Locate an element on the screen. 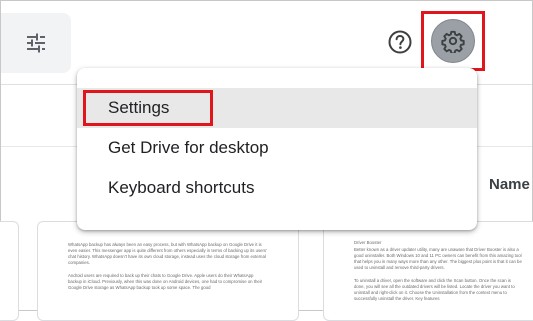 The height and width of the screenshot is (321, 533). filter-options-button is located at coordinates (36, 43).